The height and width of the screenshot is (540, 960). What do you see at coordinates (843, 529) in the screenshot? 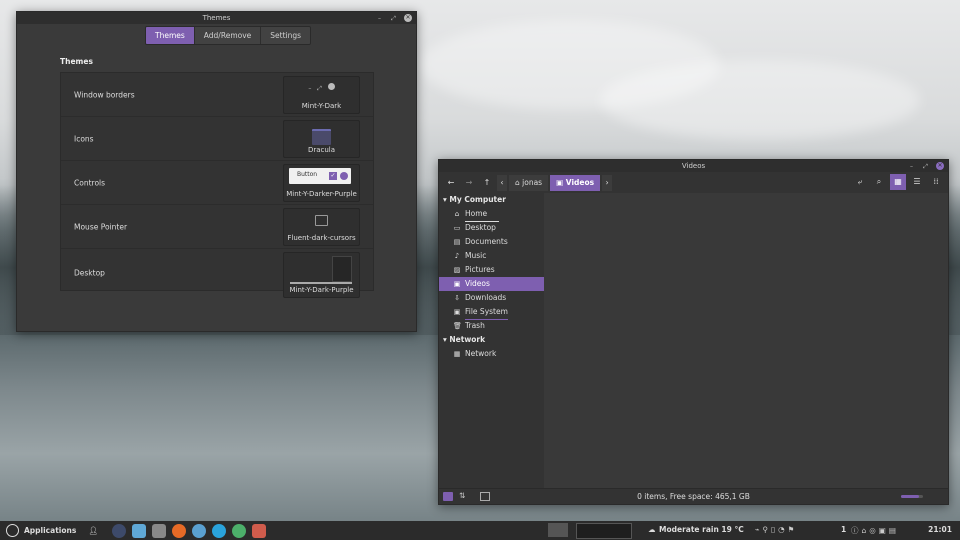
I see `notification-count: 1` at bounding box center [843, 529].